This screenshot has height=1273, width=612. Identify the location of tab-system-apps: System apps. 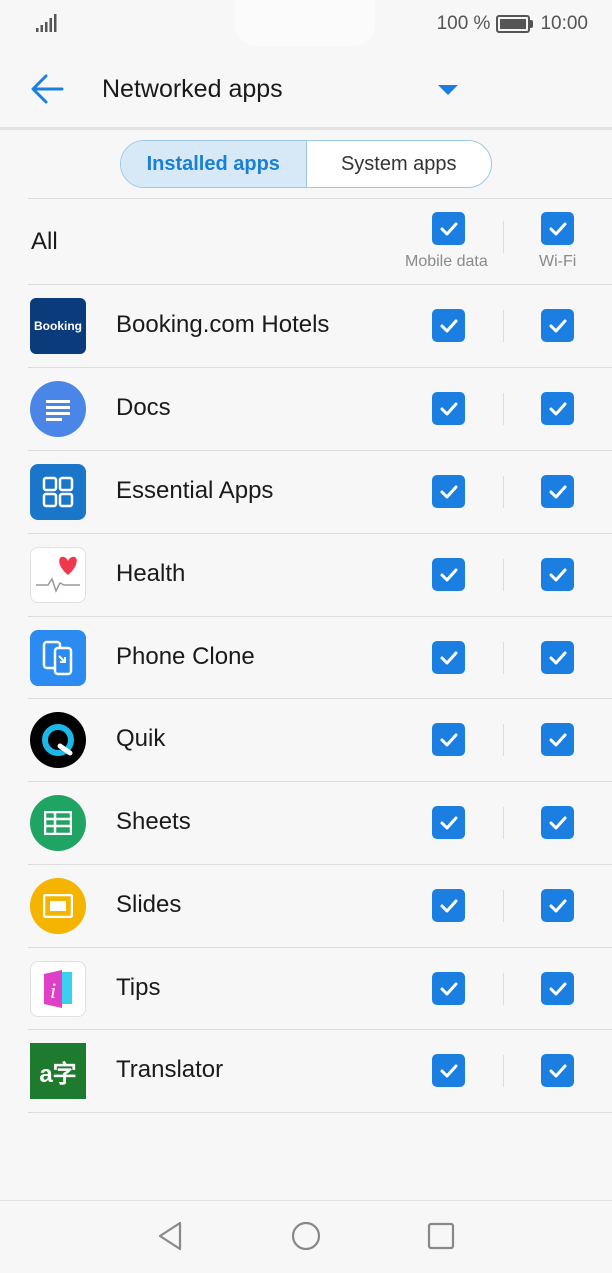
(399, 164).